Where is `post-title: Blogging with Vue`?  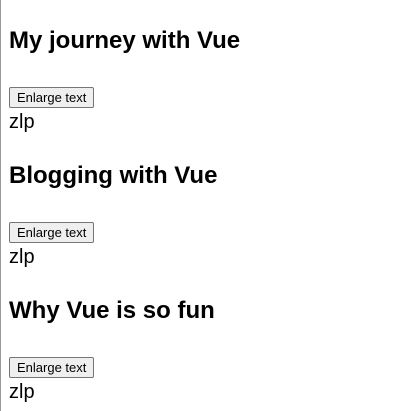 post-title: Blogging with Vue is located at coordinates (113, 175).